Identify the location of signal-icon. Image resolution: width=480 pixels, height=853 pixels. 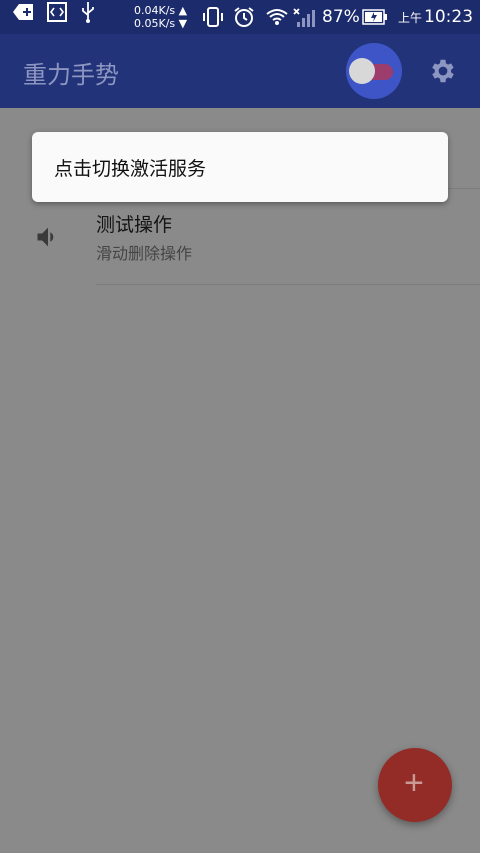
(305, 17).